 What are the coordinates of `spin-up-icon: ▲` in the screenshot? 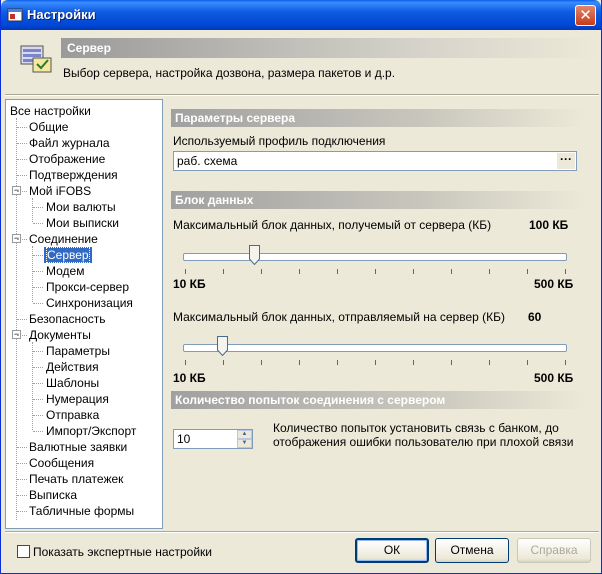 It's located at (244, 434).